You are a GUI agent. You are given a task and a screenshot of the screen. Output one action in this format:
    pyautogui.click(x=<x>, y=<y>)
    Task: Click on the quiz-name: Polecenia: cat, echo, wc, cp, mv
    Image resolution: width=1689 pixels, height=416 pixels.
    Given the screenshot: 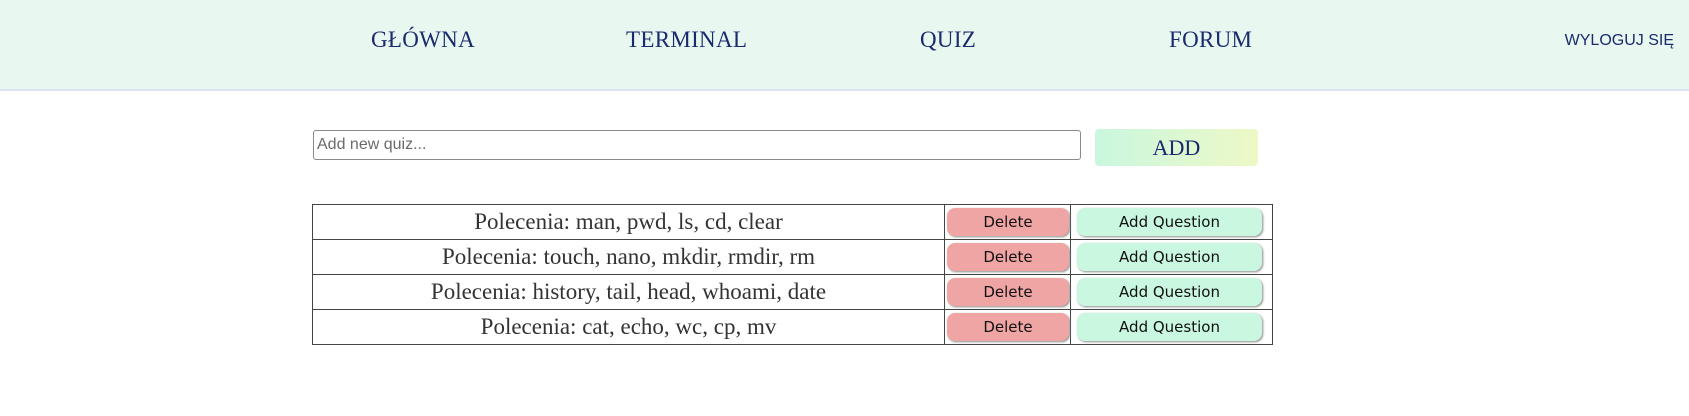 What is the action you would take?
    pyautogui.click(x=628, y=327)
    